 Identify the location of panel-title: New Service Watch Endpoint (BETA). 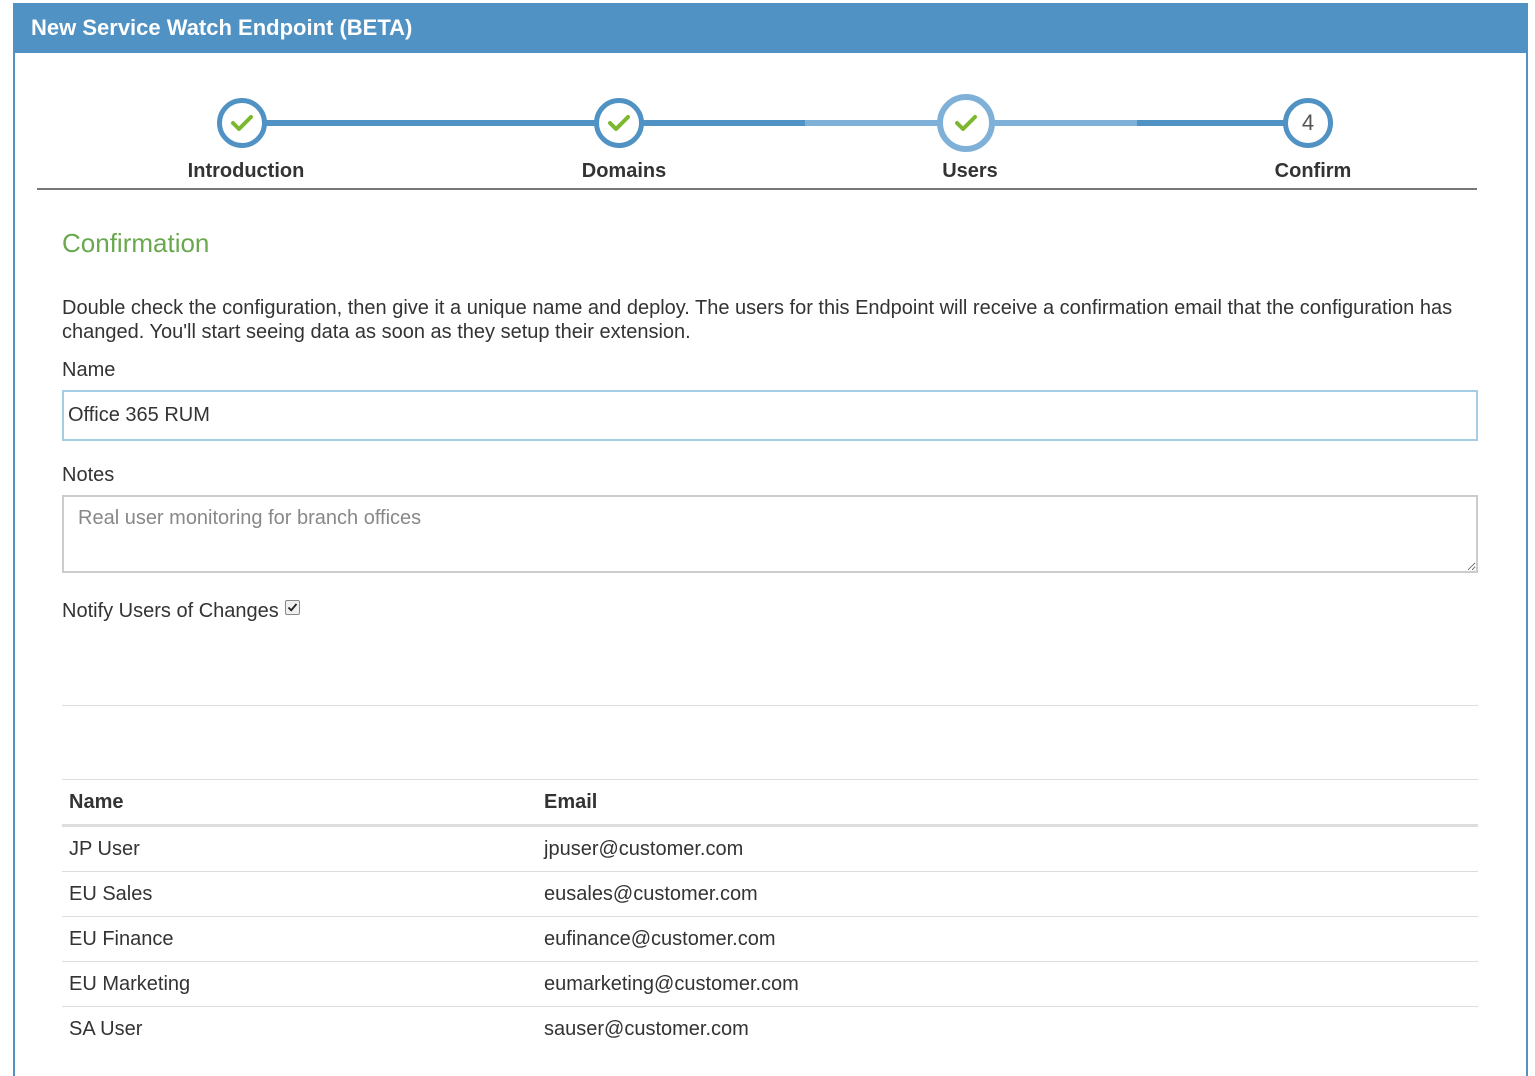
(770, 28).